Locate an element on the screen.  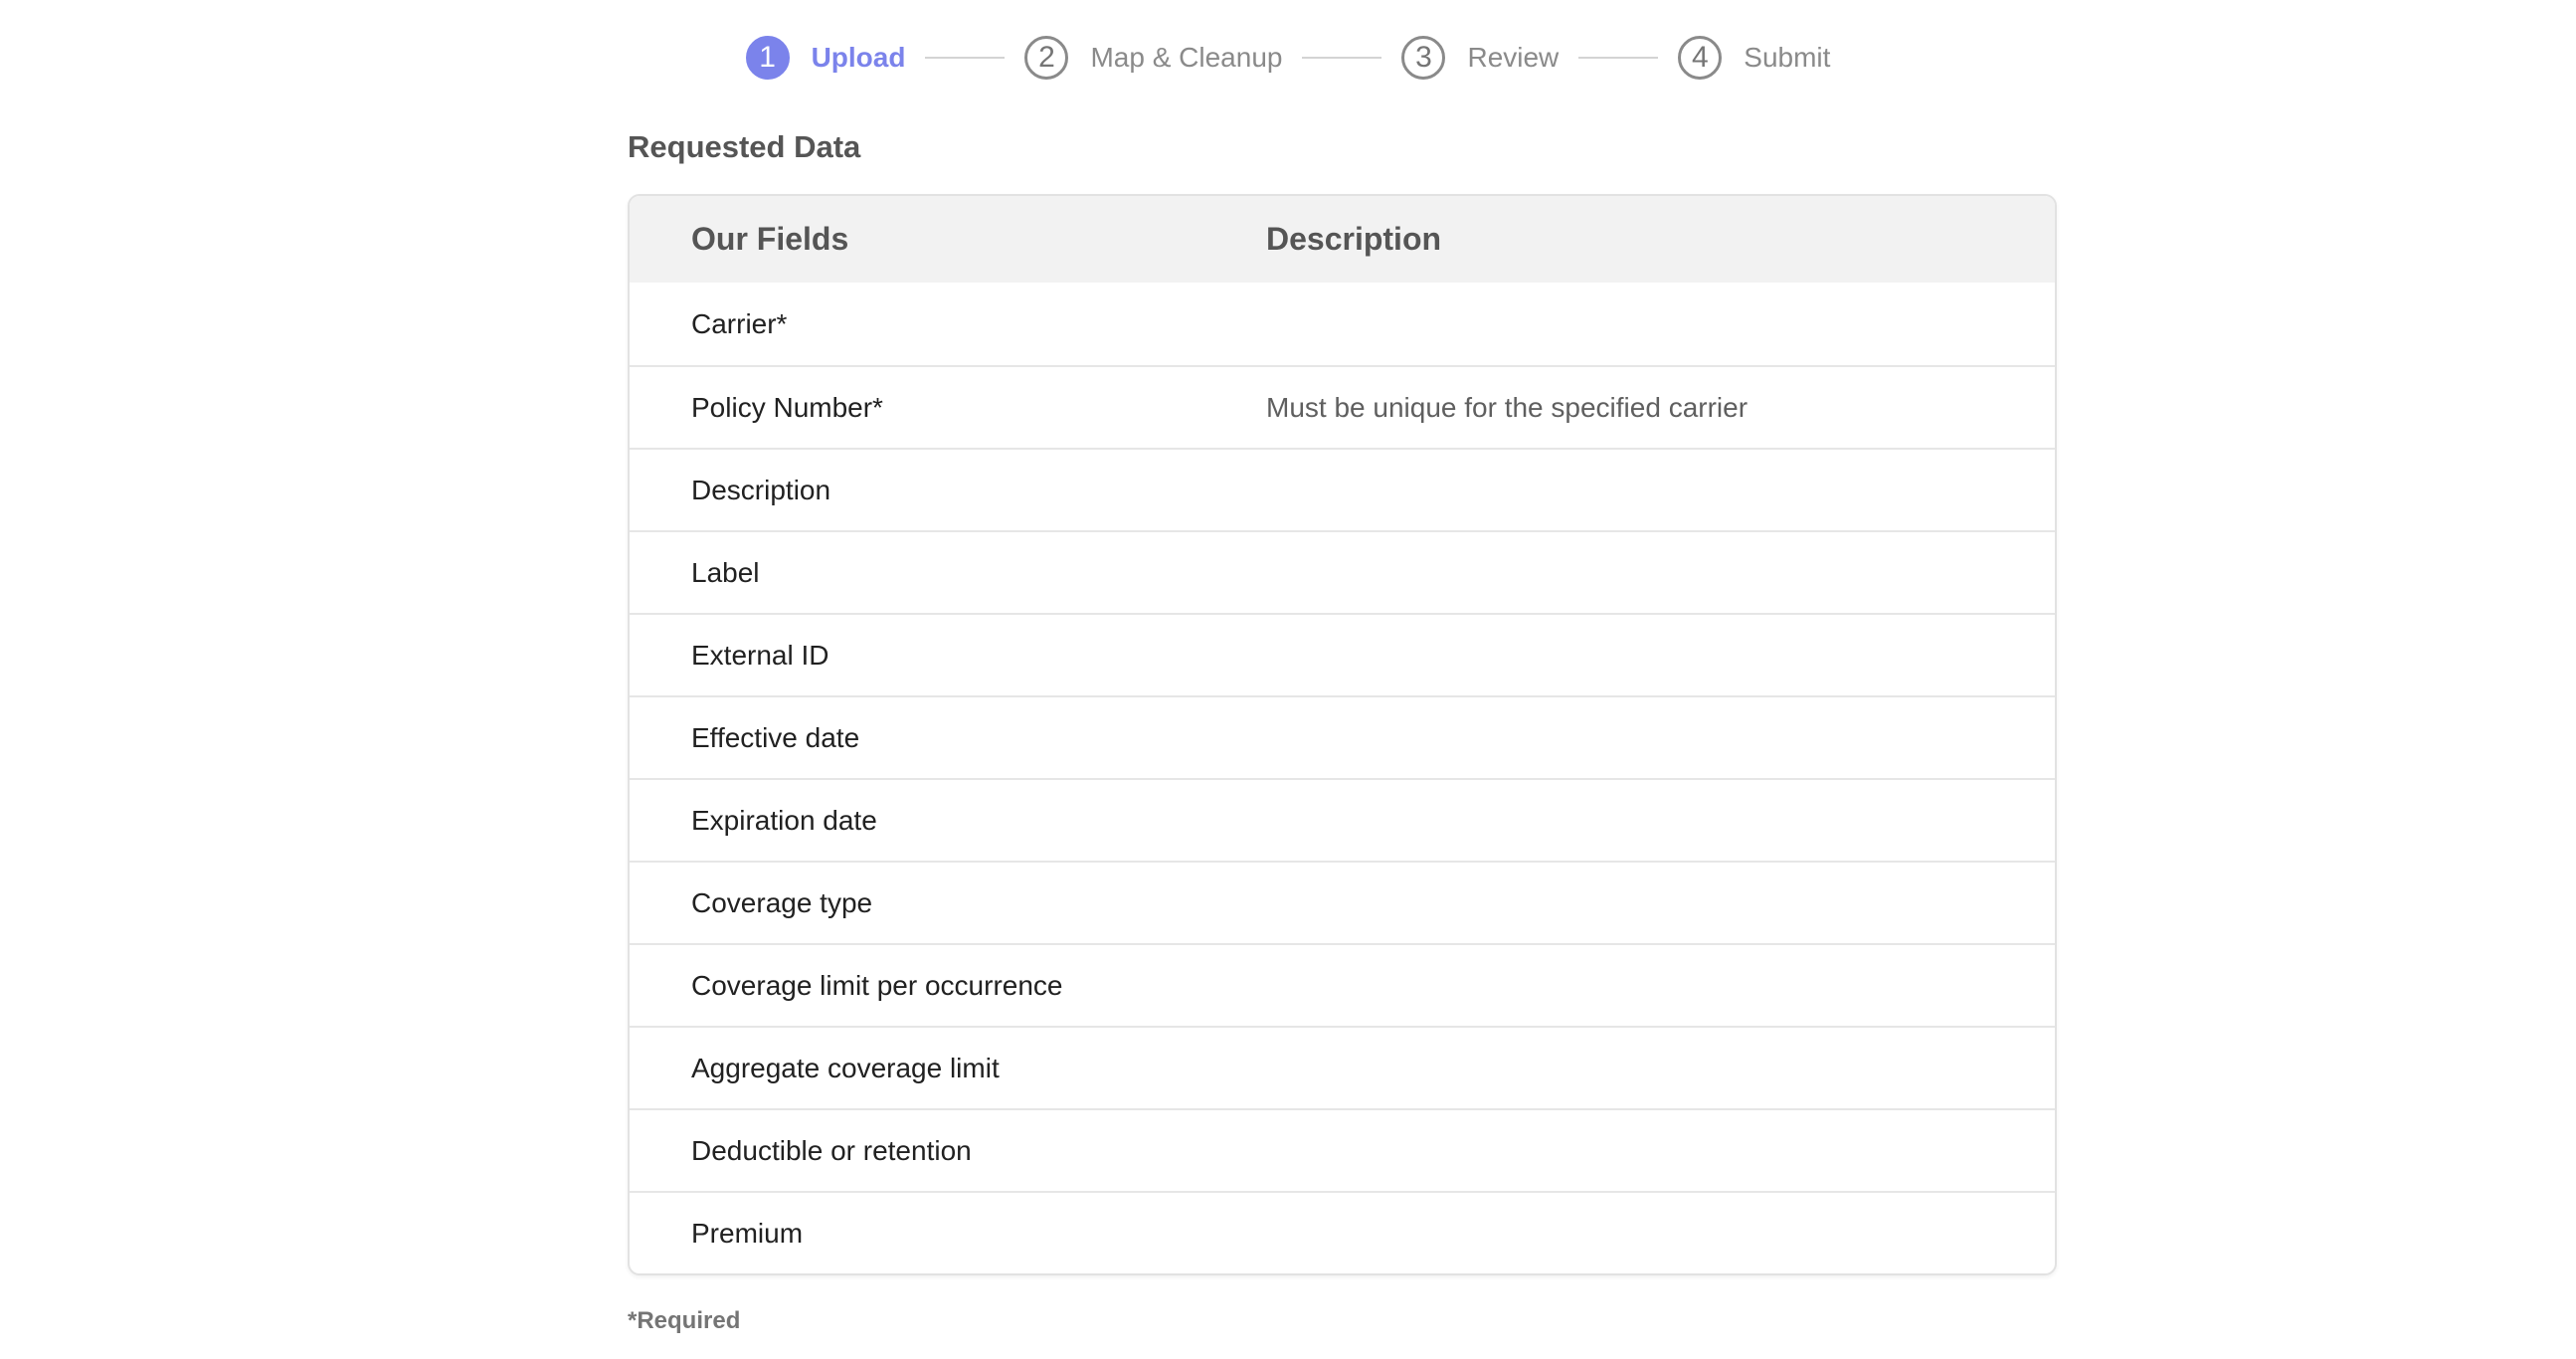
field-name: Effective date is located at coordinates (775, 737).